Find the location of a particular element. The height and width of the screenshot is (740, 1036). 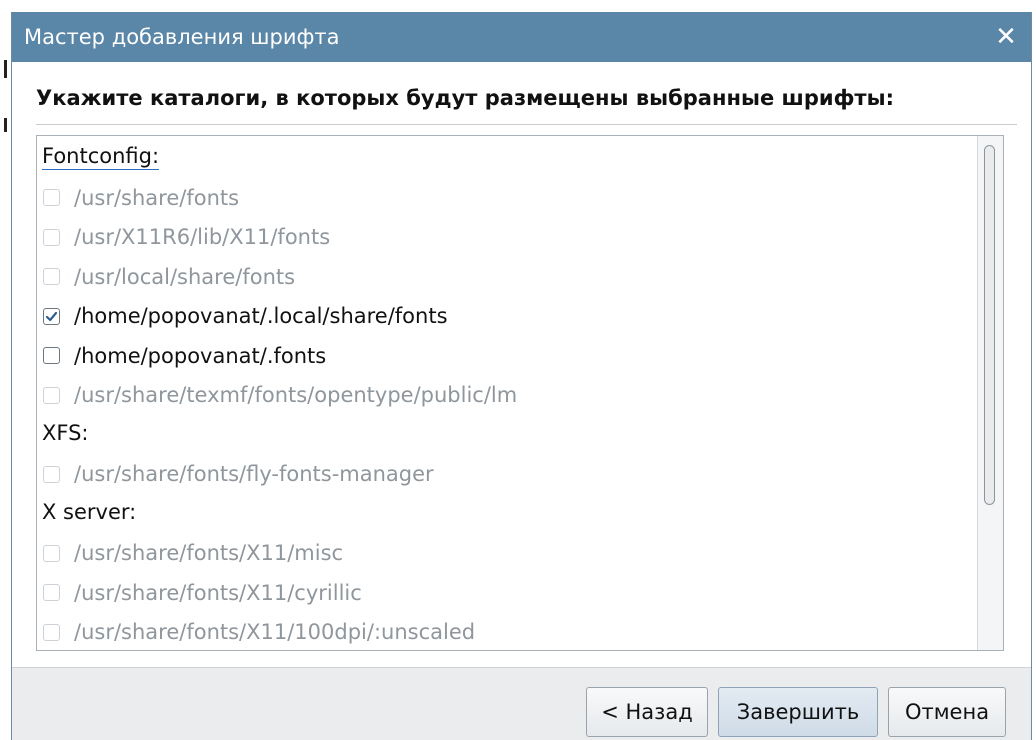

directory-path: /usr/share/fonts is located at coordinates (157, 197).